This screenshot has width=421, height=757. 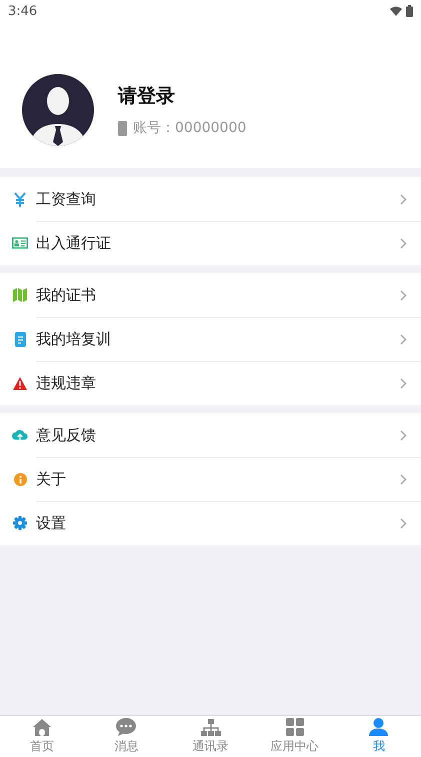 I want to click on menu-item: 工资查询, so click(x=210, y=199).